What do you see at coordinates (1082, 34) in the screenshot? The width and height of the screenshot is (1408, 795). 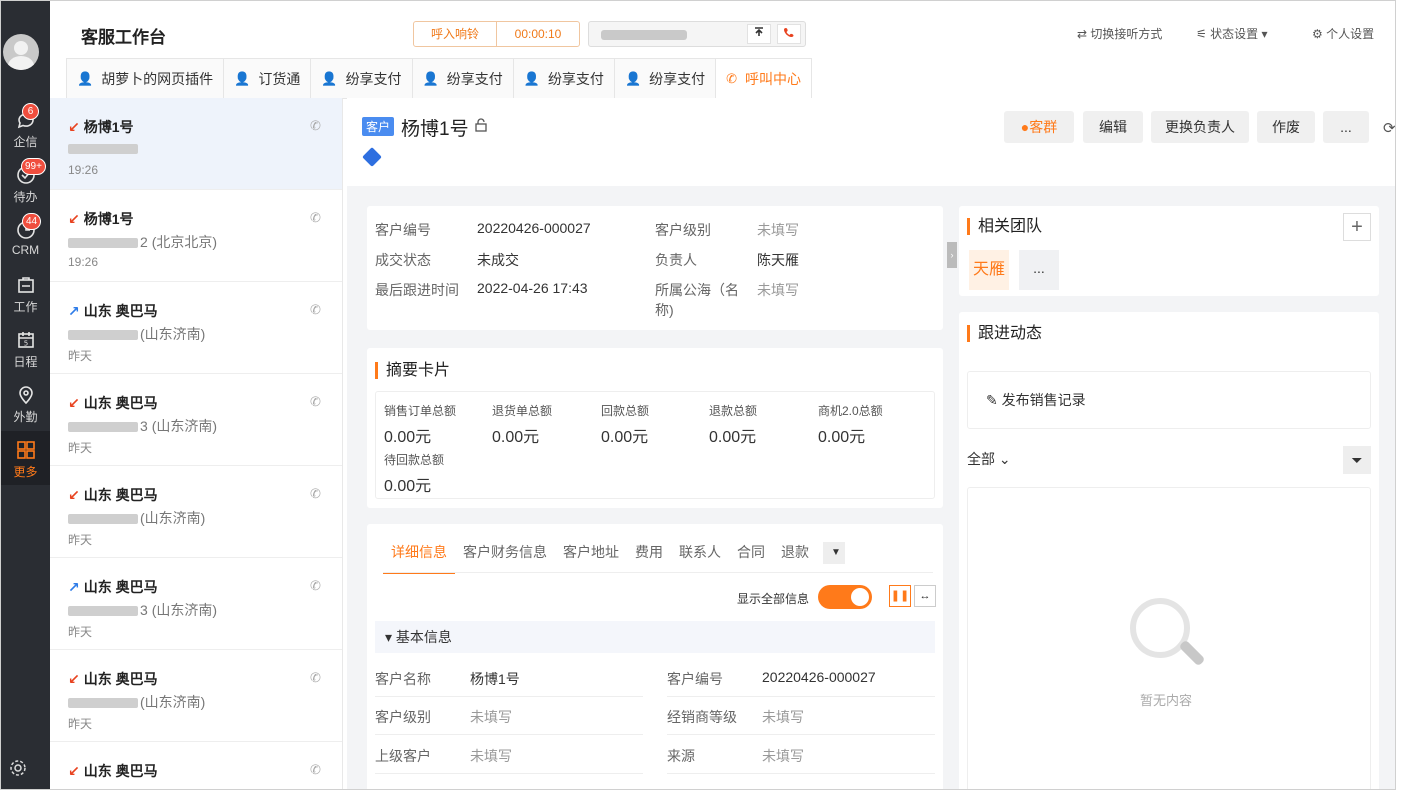 I see `switch-arrows-icon: ⇄` at bounding box center [1082, 34].